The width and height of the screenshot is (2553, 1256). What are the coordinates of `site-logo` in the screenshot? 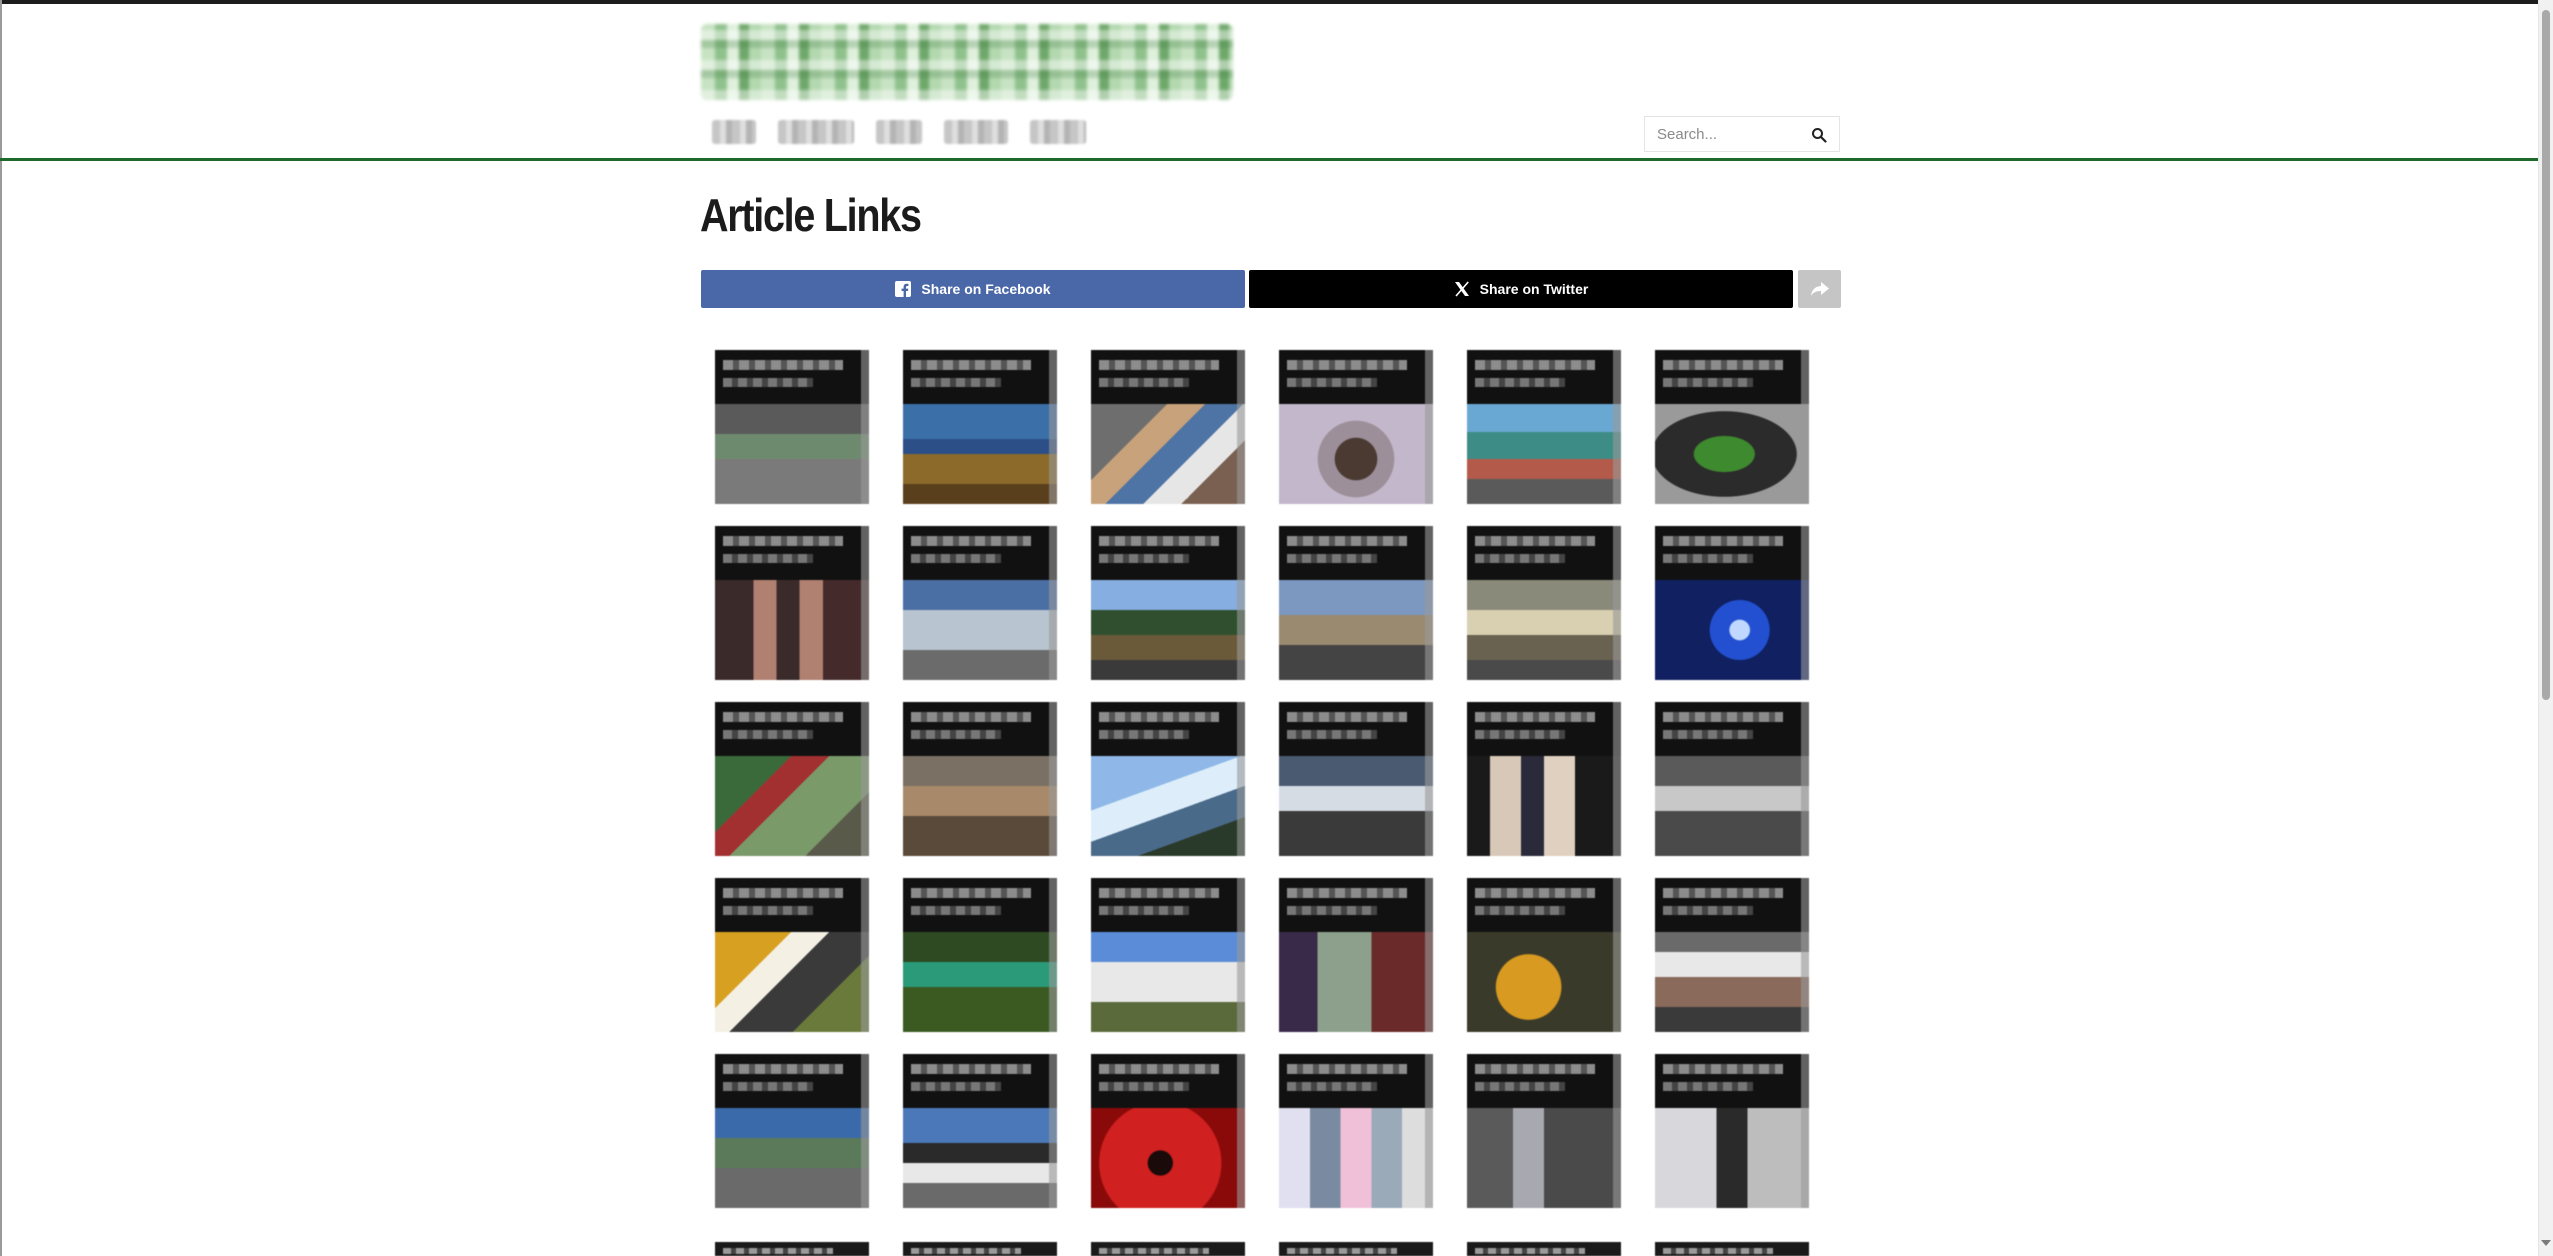 It's located at (967, 62).